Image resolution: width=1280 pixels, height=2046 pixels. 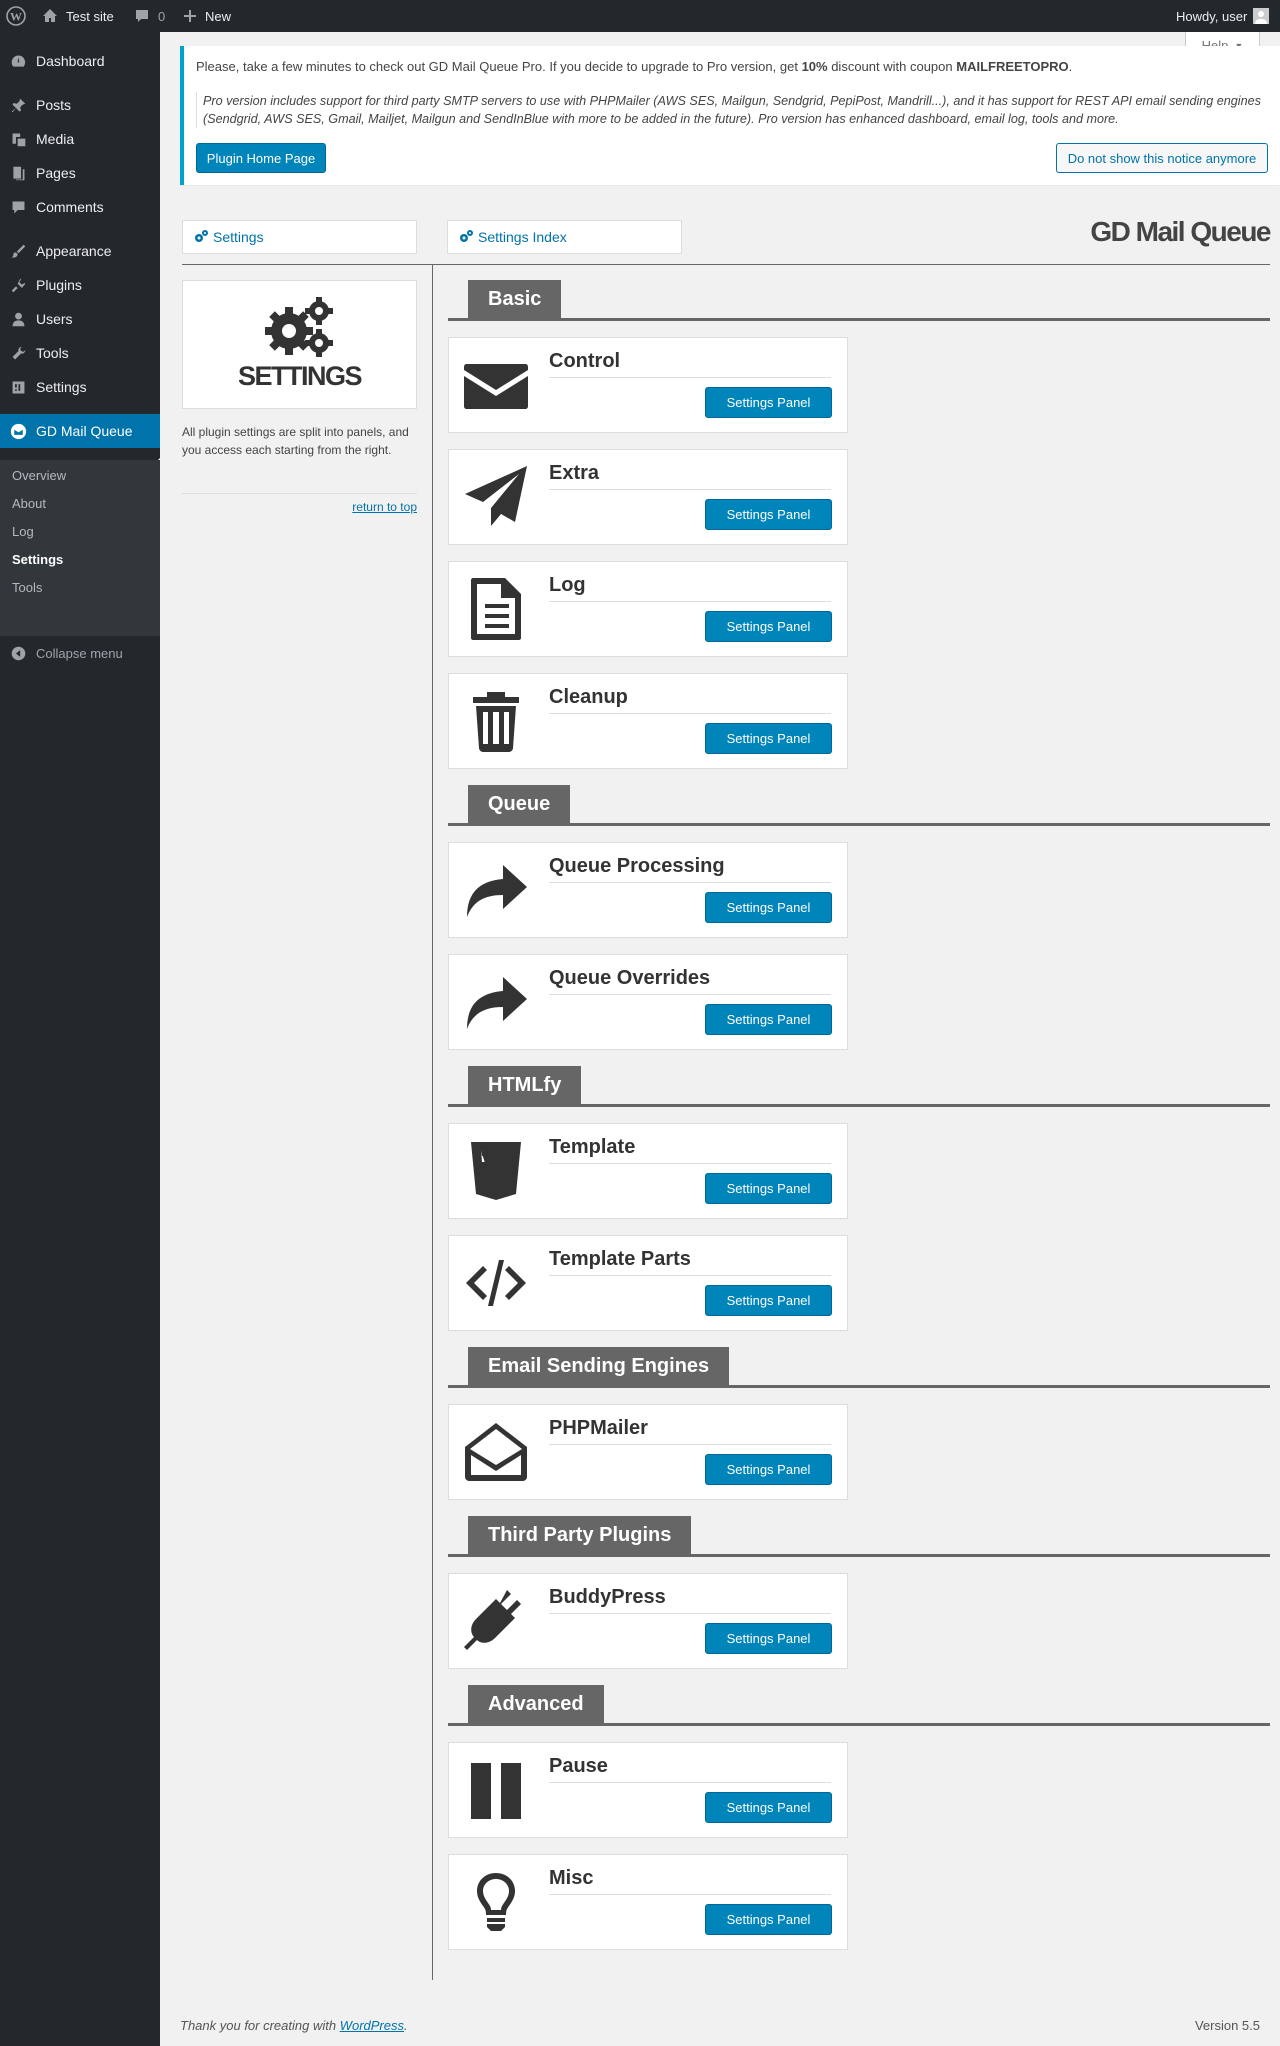 What do you see at coordinates (18, 653) in the screenshot?
I see `collapse-icon` at bounding box center [18, 653].